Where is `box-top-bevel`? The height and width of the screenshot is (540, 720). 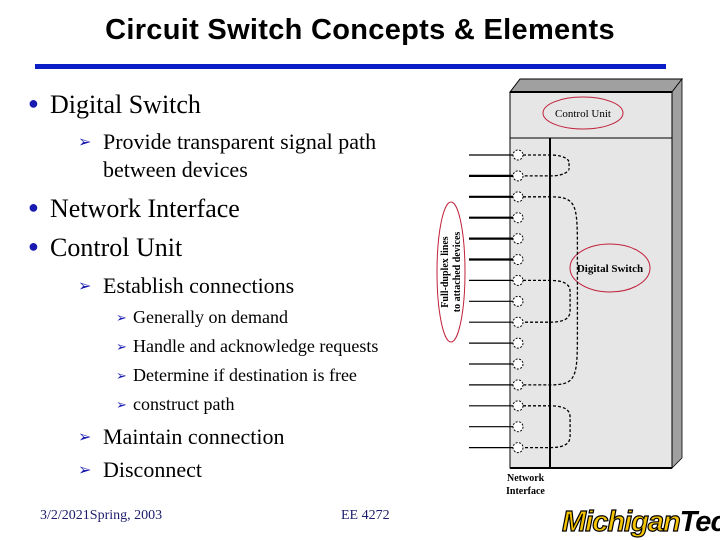 box-top-bevel is located at coordinates (596, 85).